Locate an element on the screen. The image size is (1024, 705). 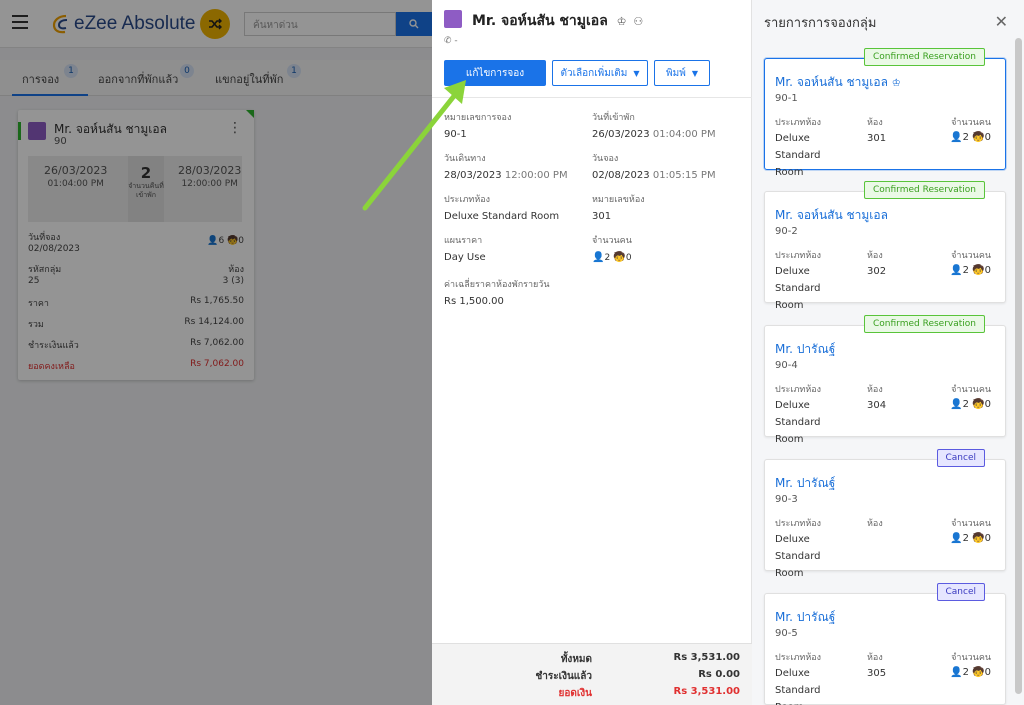
building-icon is located at coordinates (453, 19).